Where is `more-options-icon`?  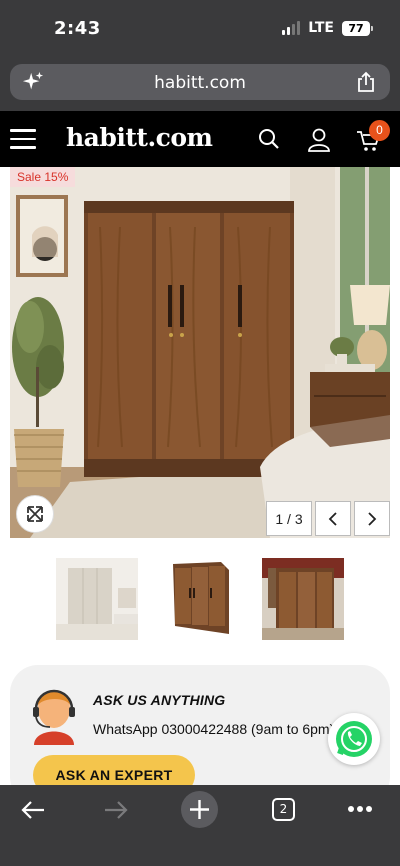 more-options-icon is located at coordinates (360, 809).